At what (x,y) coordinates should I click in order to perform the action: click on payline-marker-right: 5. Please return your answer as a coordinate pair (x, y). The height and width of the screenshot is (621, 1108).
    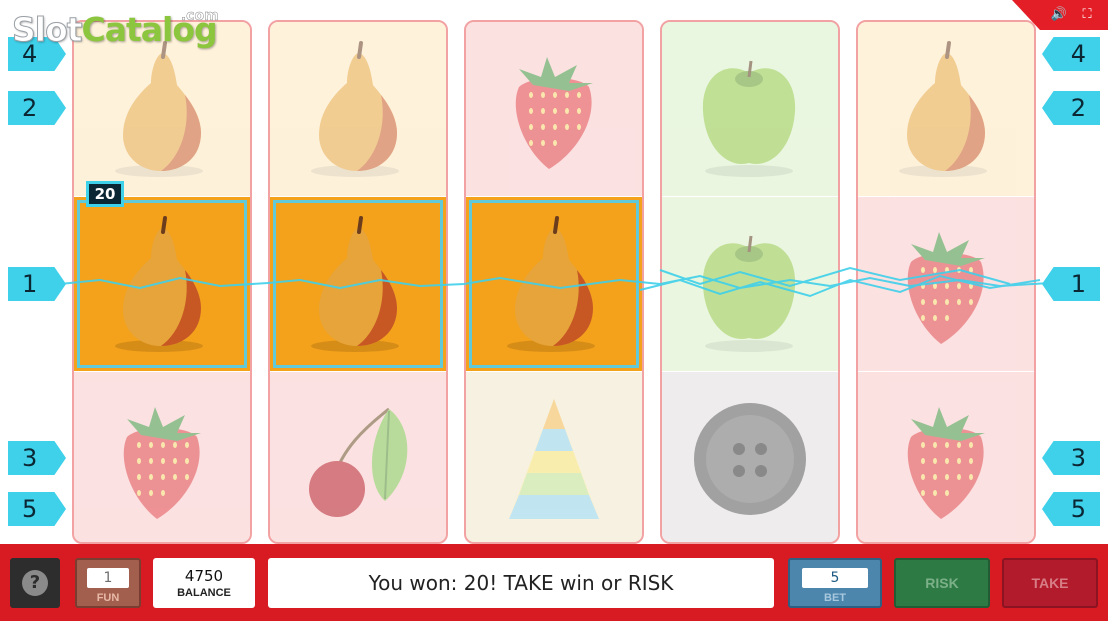
    Looking at the image, I should click on (1071, 509).